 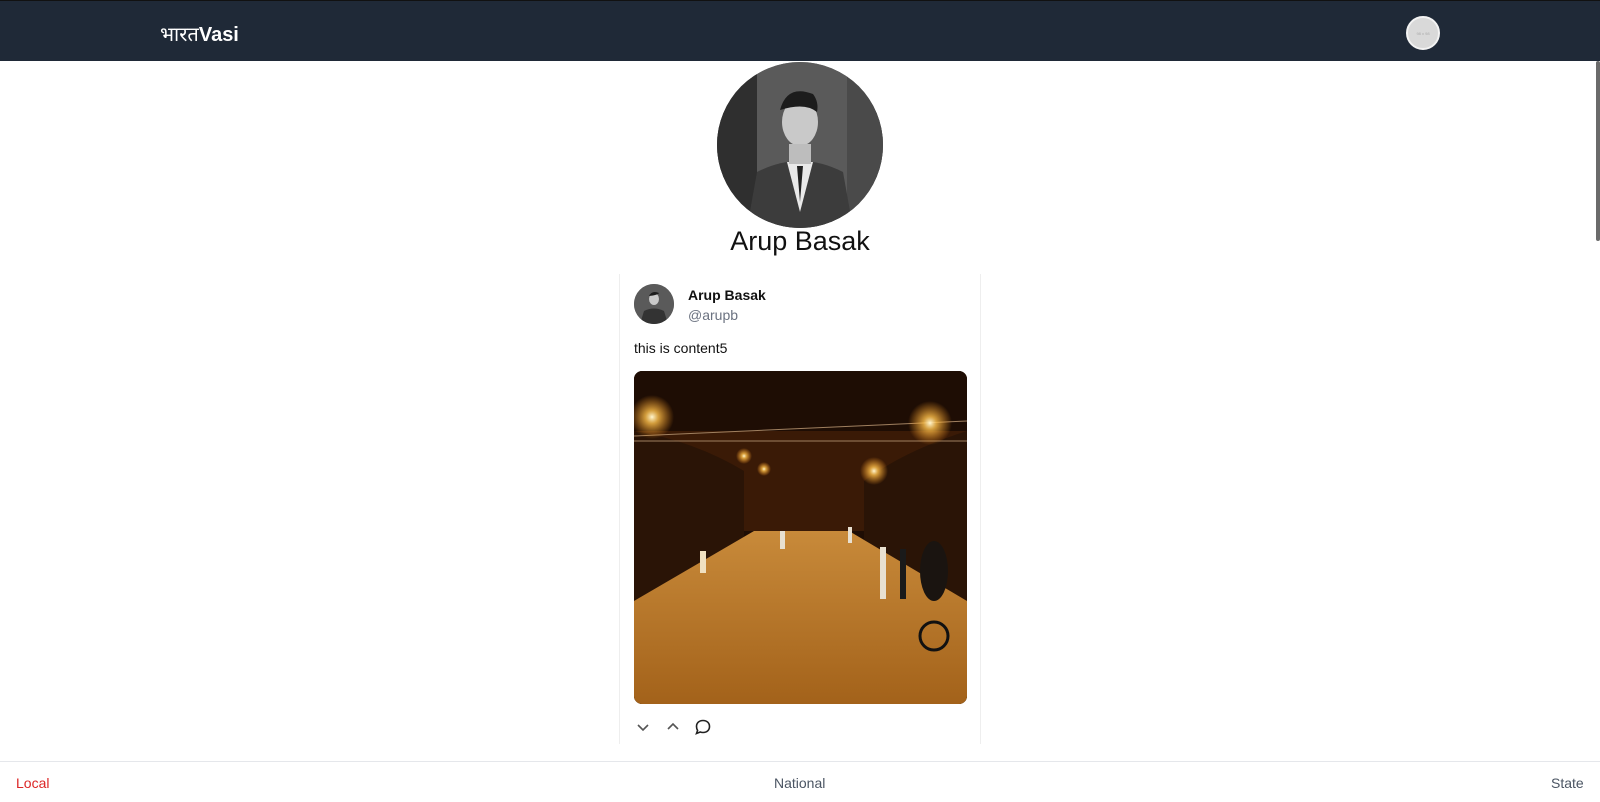 What do you see at coordinates (681, 348) in the screenshot?
I see `post-content: this is content5` at bounding box center [681, 348].